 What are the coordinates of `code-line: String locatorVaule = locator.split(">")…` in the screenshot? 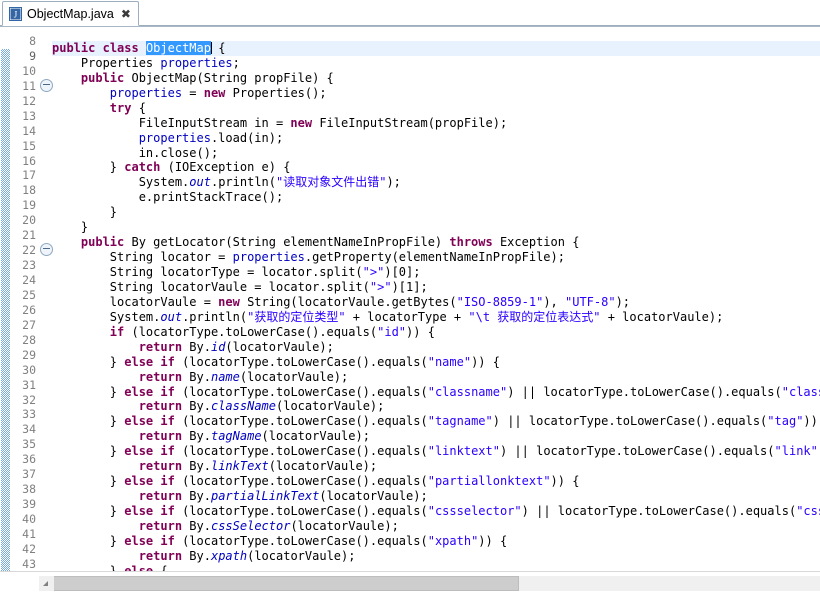 It's located at (436, 287).